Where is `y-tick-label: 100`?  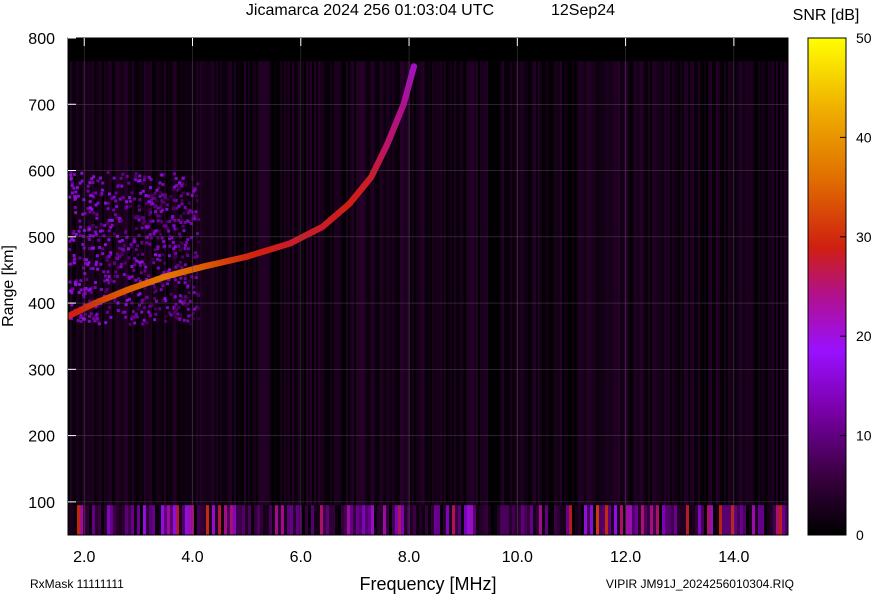
y-tick-label: 100 is located at coordinates (41, 503).